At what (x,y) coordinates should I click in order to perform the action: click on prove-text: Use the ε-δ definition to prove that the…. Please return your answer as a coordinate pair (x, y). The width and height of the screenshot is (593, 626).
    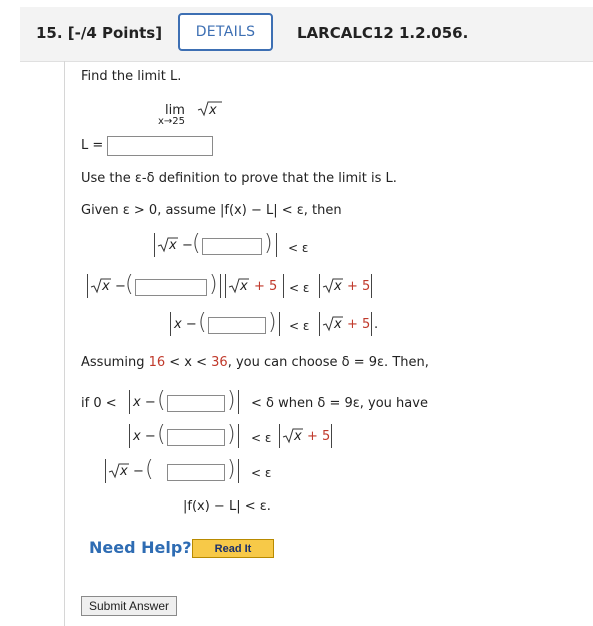
    Looking at the image, I should click on (239, 178).